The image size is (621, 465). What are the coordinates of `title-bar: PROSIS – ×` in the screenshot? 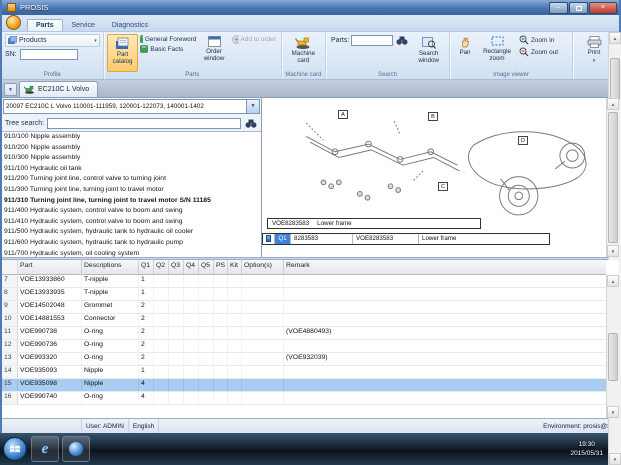 It's located at (310, 7).